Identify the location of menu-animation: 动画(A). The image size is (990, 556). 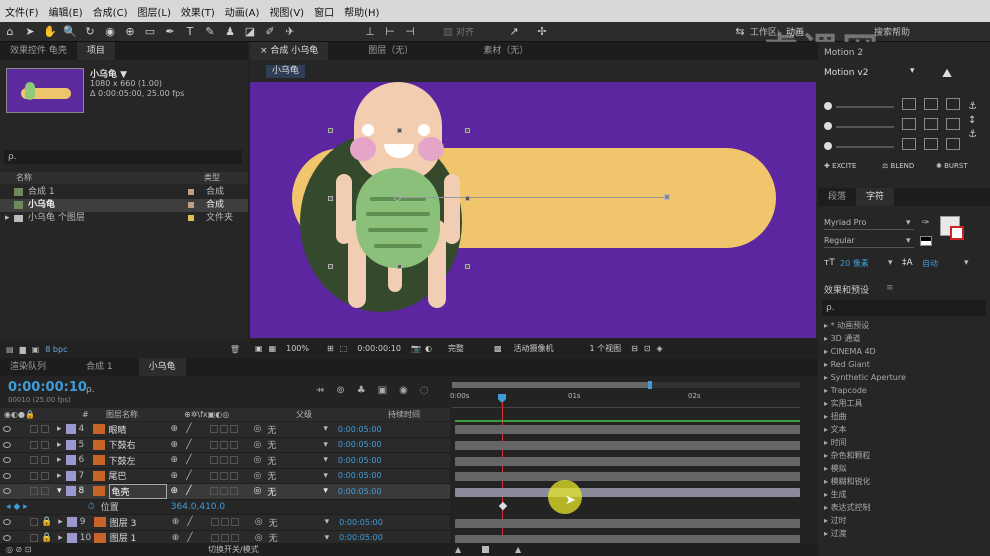
(242, 11).